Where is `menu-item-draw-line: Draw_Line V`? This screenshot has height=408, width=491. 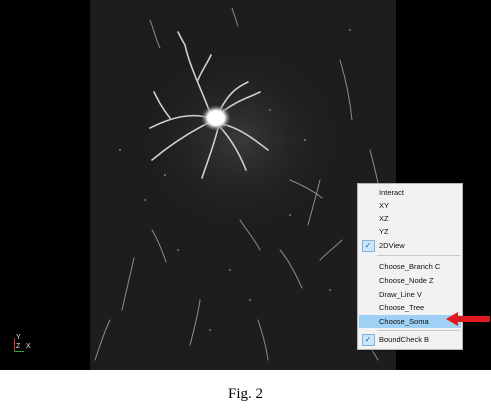
menu-item-draw-line: Draw_Line V is located at coordinates (410, 294).